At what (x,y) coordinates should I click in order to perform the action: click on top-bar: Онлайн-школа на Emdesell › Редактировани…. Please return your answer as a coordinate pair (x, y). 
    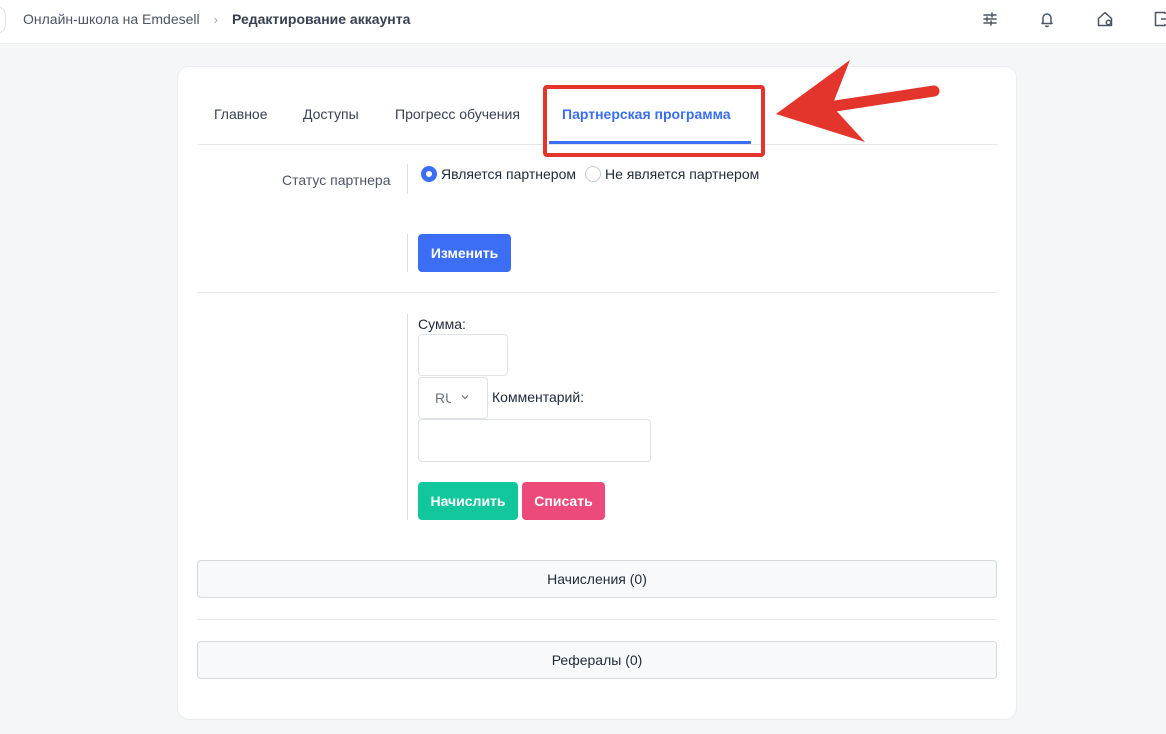
    Looking at the image, I should click on (583, 22).